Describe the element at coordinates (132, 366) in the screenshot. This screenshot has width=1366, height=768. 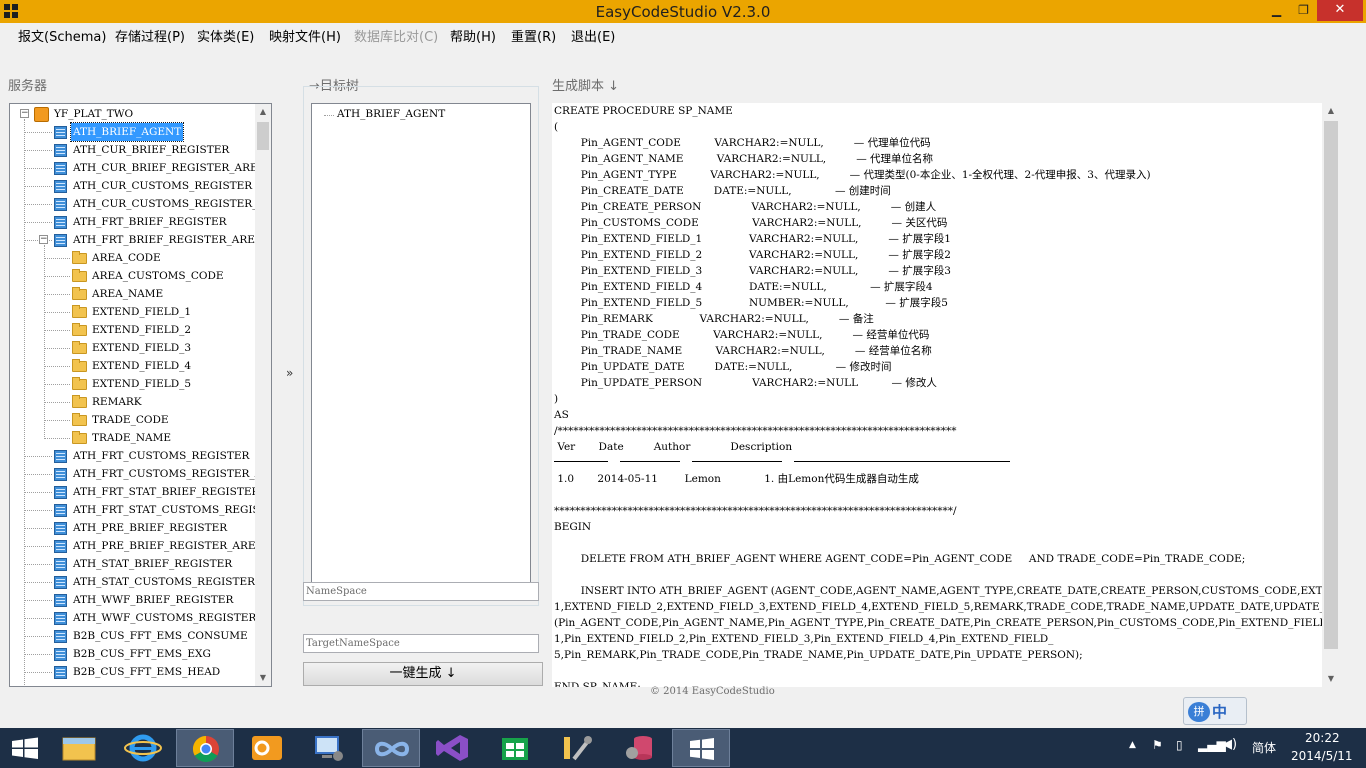
I see `tree-field-item: EXTEND_FIELD_4` at that location.